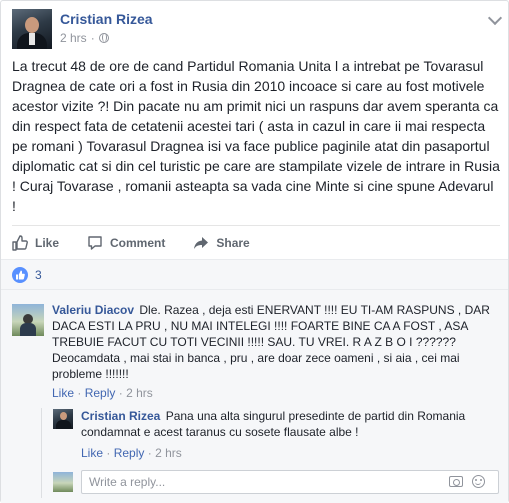 The height and width of the screenshot is (503, 509). I want to click on comment-reply-link: Reply, so click(100, 393).